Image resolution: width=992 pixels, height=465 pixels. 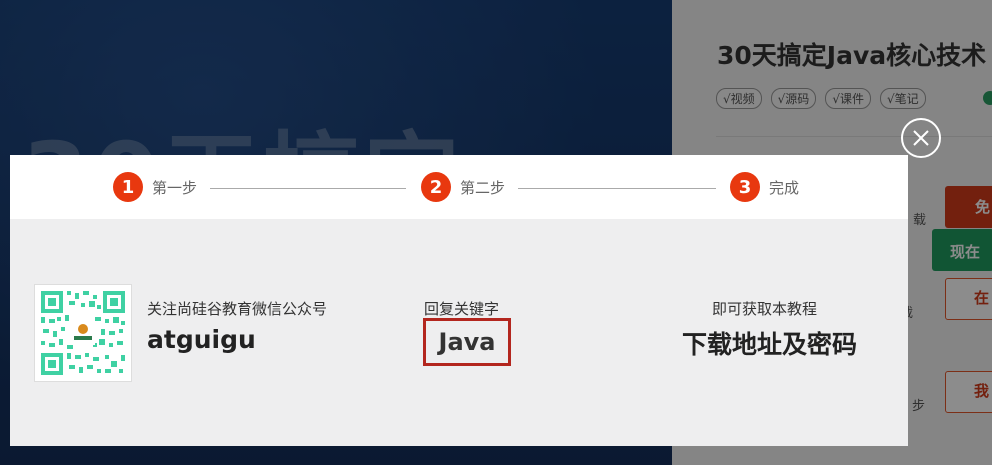 I want to click on step-indicator: 1 第一步 2 第二步 3 完成, so click(x=459, y=187).